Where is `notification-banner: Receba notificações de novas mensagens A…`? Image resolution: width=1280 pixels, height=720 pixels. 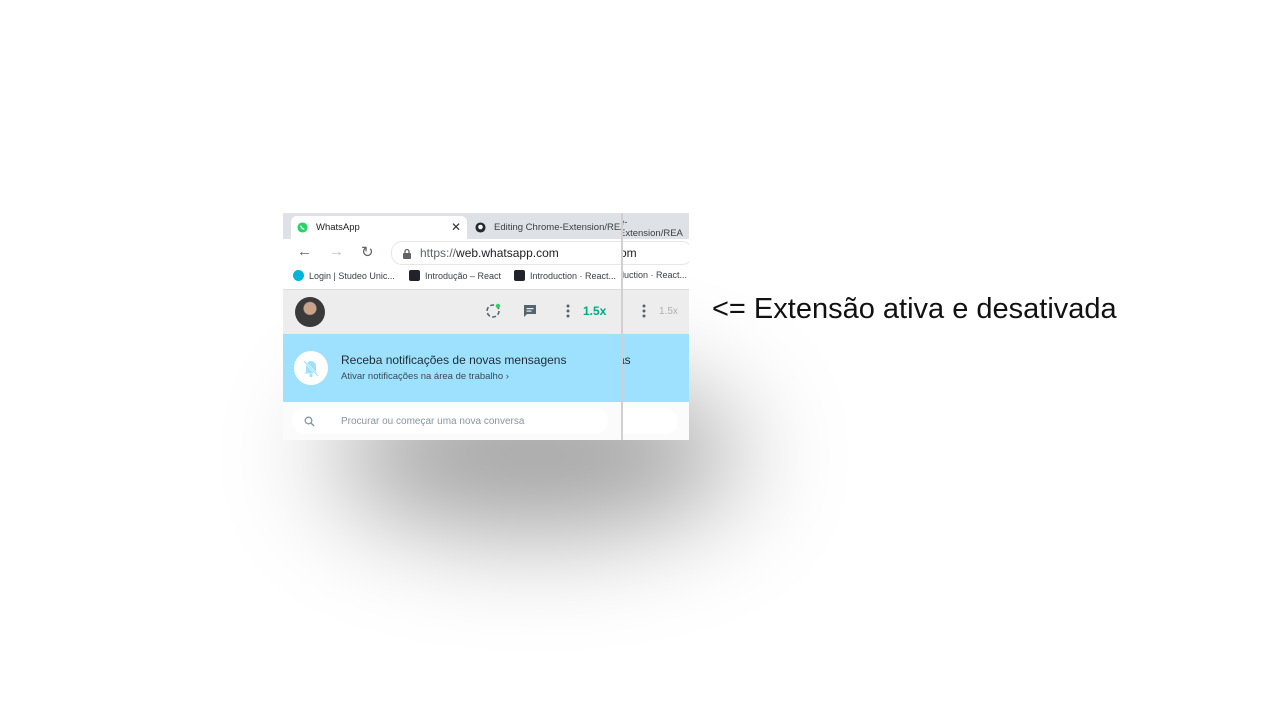
notification-banner: Receba notificações de novas mensagens A… is located at coordinates (452, 368).